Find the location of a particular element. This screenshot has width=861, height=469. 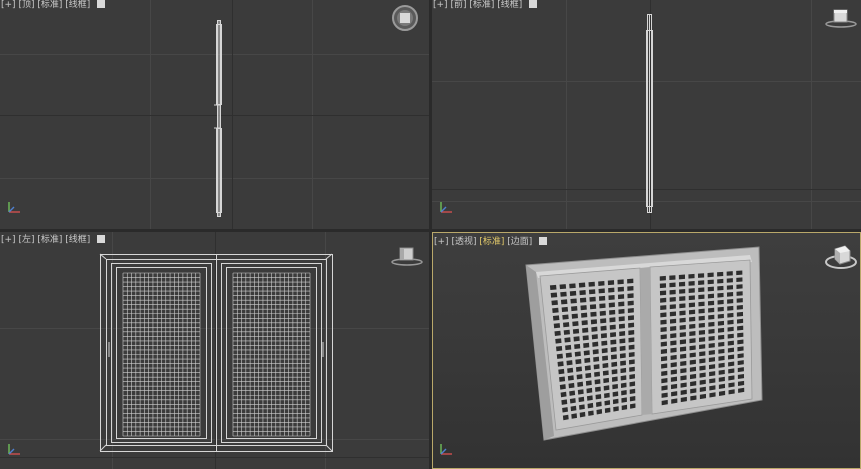

viewport-name-menu: [前] is located at coordinates (458, 5).